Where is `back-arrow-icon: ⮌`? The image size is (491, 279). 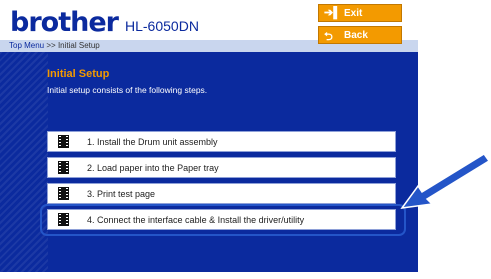
back-arrow-icon: ⮌ is located at coordinates (328, 37).